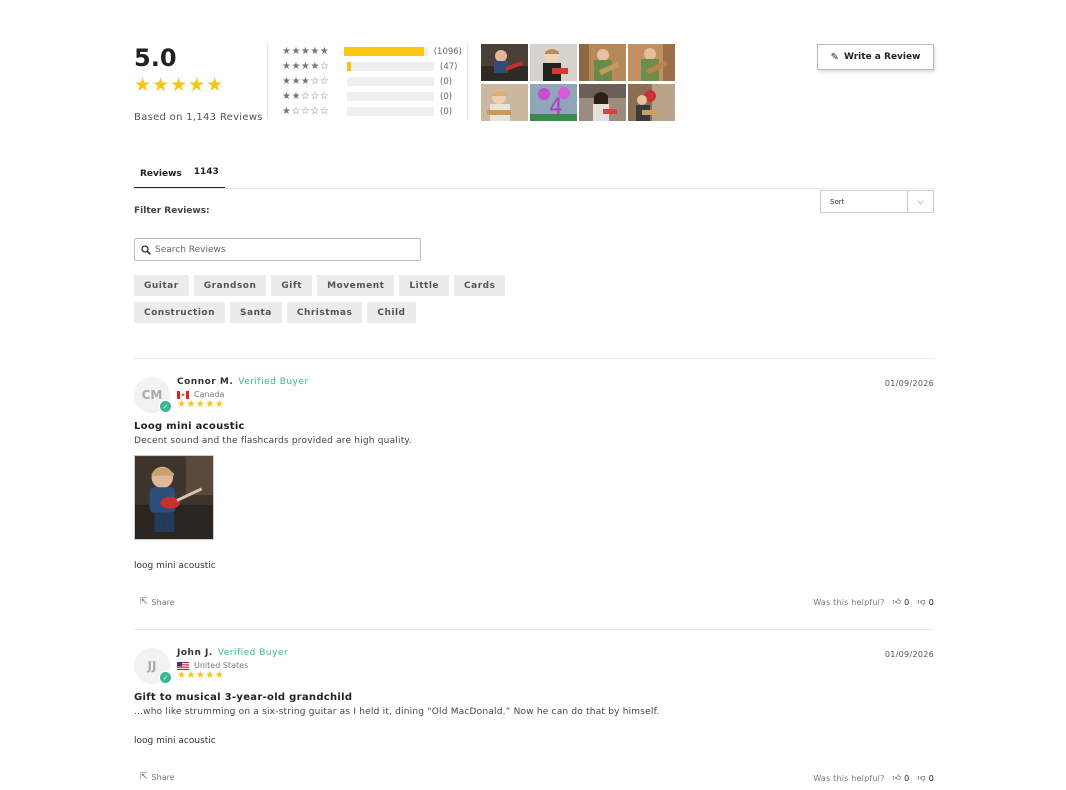  I want to click on tab-reviews: Reviews 1143, so click(179, 175).